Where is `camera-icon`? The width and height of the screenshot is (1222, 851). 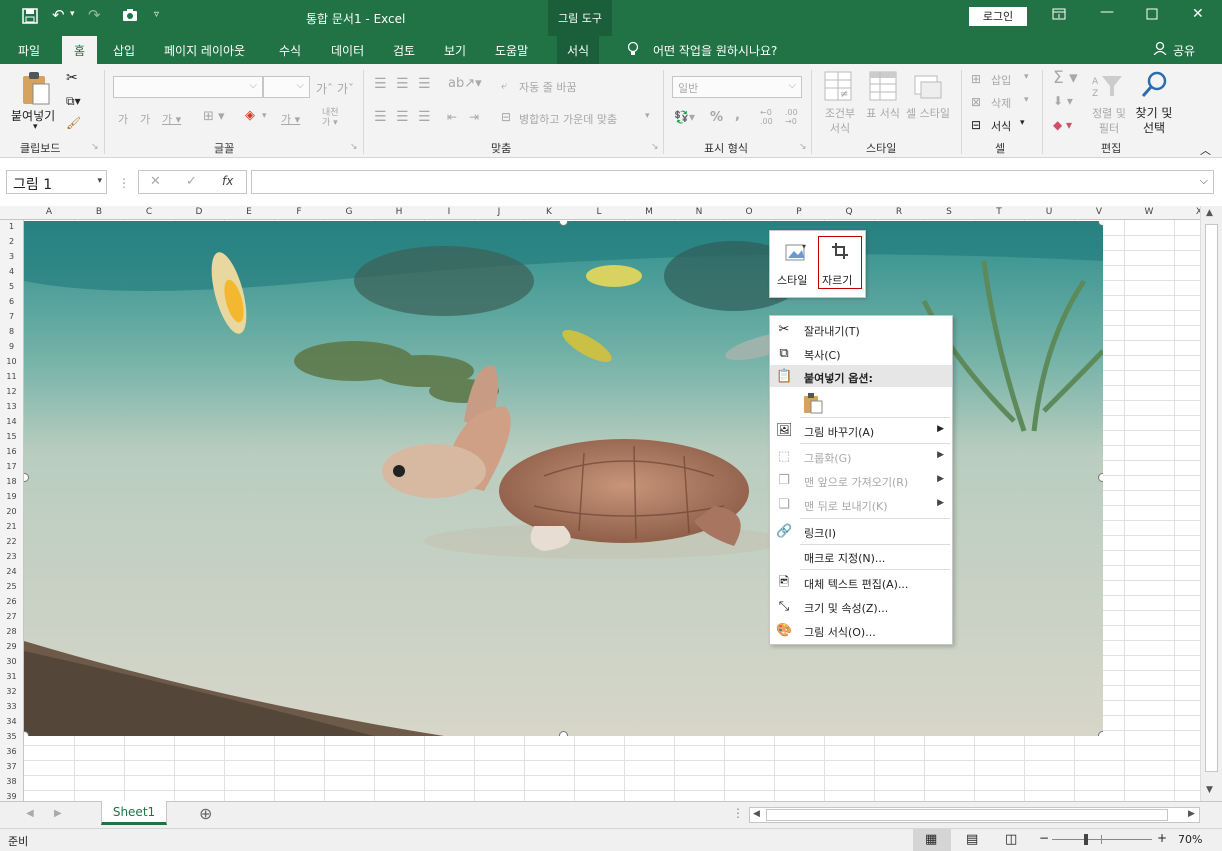
camera-icon is located at coordinates (130, 17).